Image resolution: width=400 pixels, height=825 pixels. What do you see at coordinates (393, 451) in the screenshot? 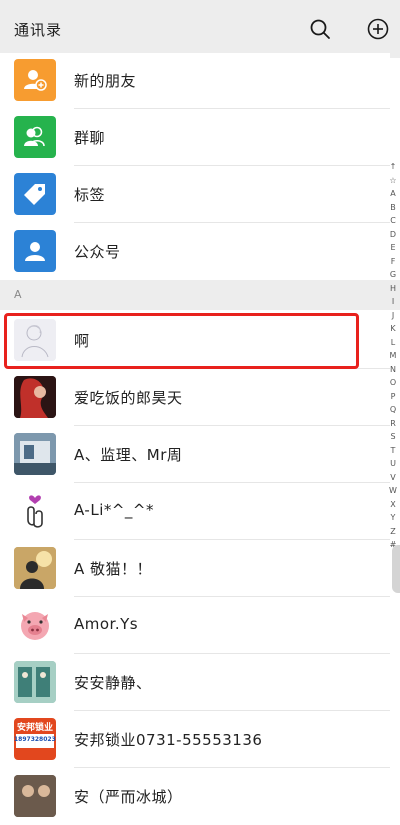
I see `index-letter: T` at bounding box center [393, 451].